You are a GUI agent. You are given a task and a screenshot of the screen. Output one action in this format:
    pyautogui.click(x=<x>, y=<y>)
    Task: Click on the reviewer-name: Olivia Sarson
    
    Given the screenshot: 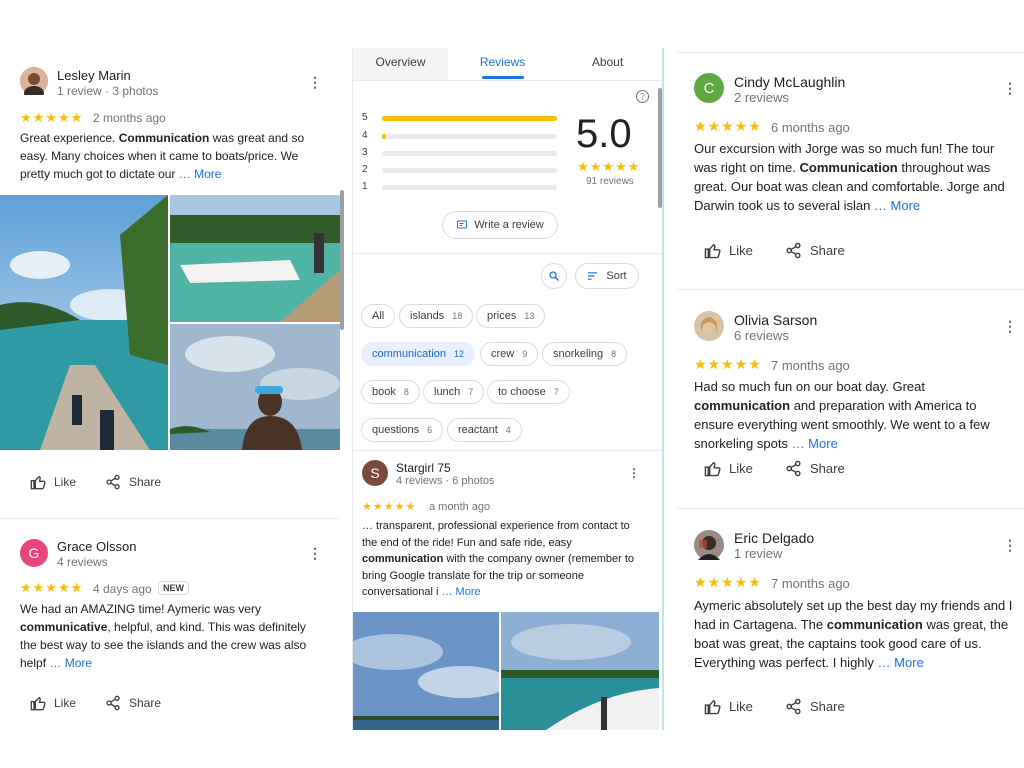 What is the action you would take?
    pyautogui.click(x=775, y=320)
    